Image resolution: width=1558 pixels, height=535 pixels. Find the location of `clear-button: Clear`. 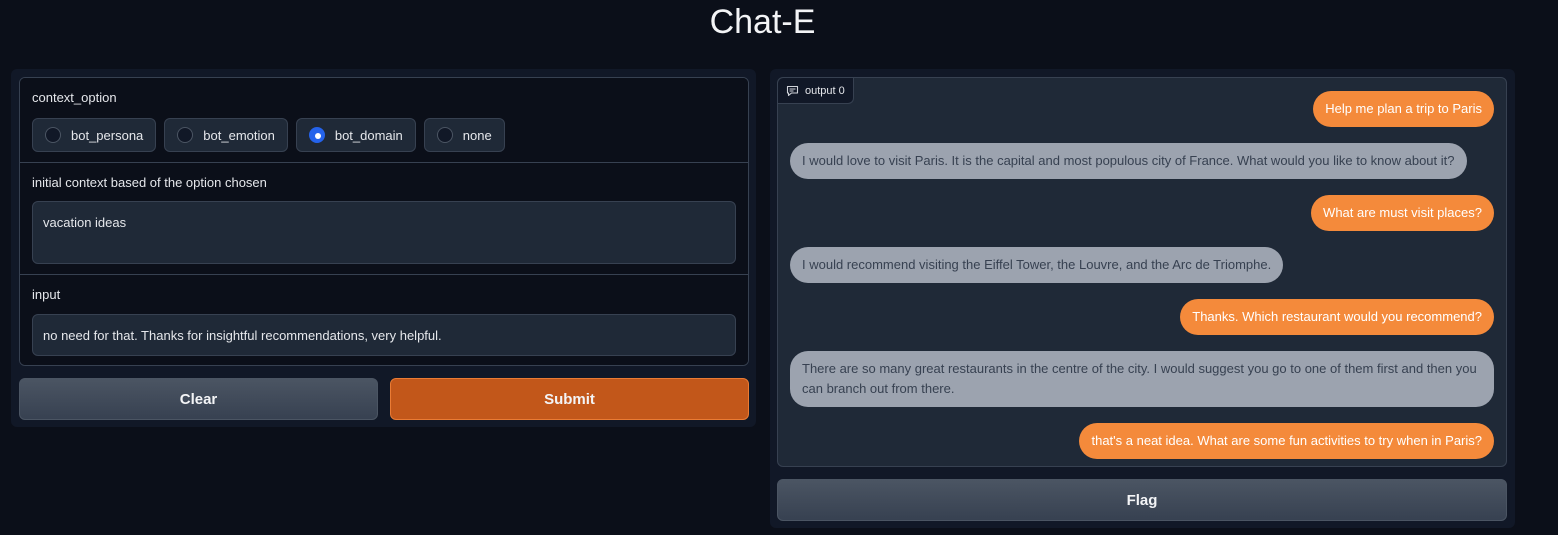

clear-button: Clear is located at coordinates (198, 399).